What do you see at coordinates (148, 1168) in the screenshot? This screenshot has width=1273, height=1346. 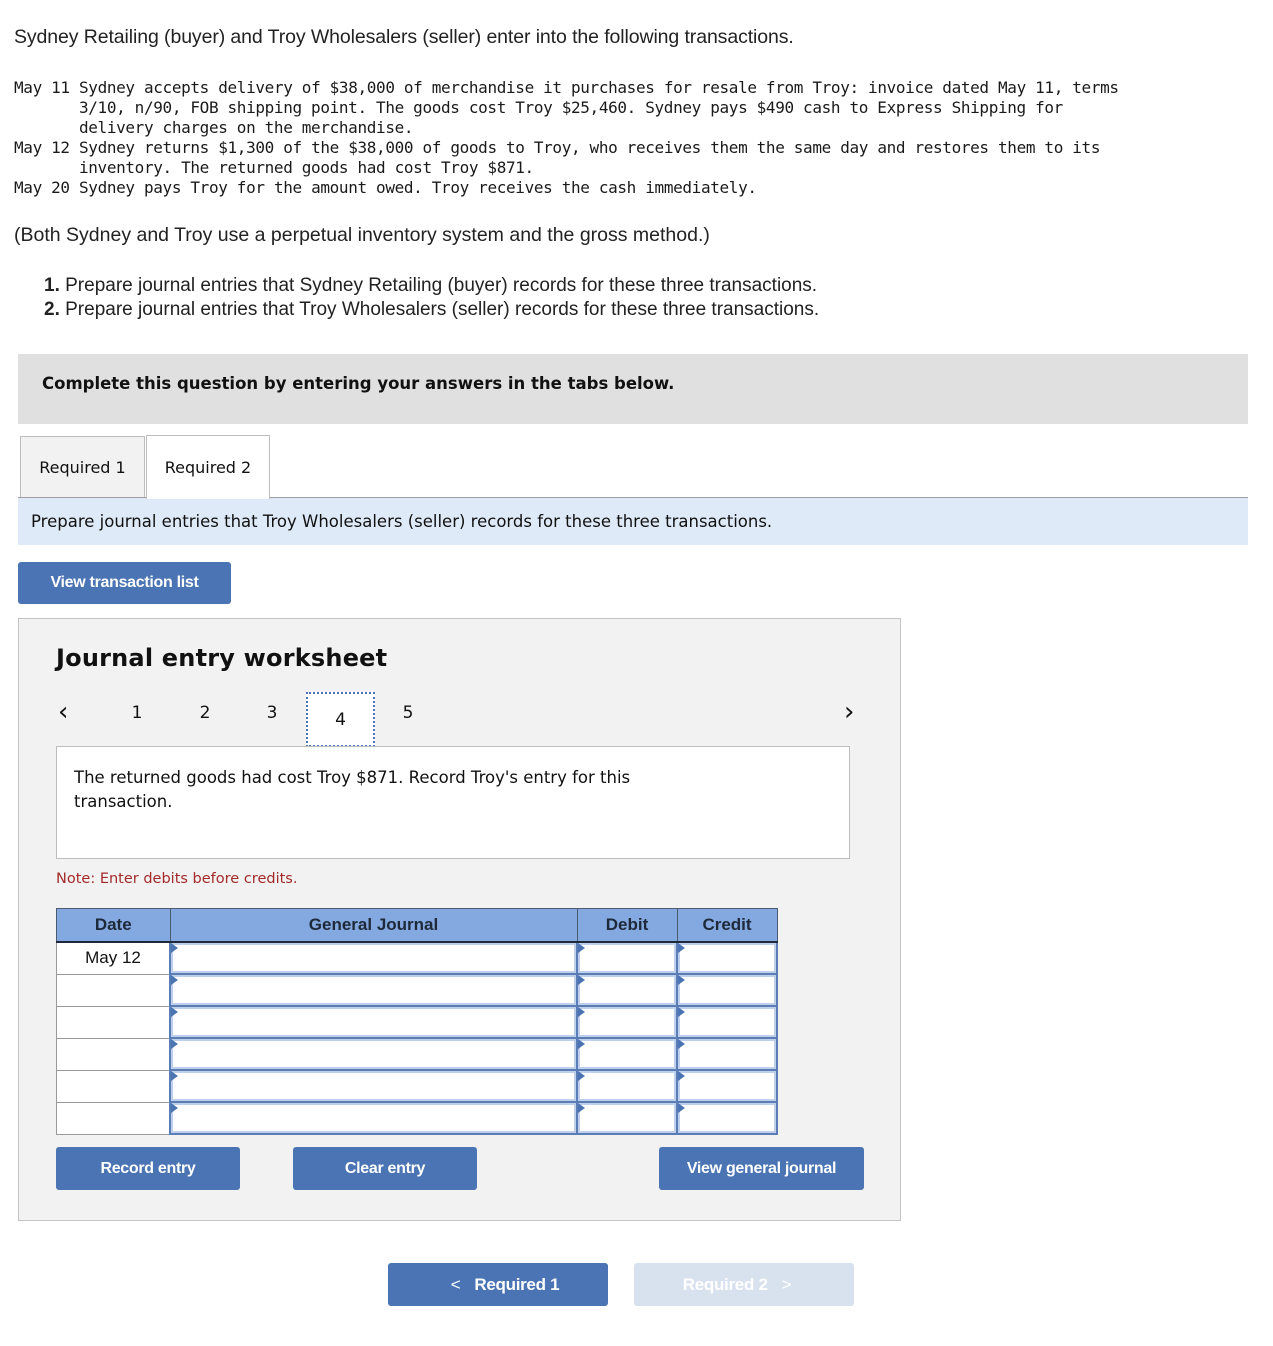 I see `record-entry-button: Record entry` at bounding box center [148, 1168].